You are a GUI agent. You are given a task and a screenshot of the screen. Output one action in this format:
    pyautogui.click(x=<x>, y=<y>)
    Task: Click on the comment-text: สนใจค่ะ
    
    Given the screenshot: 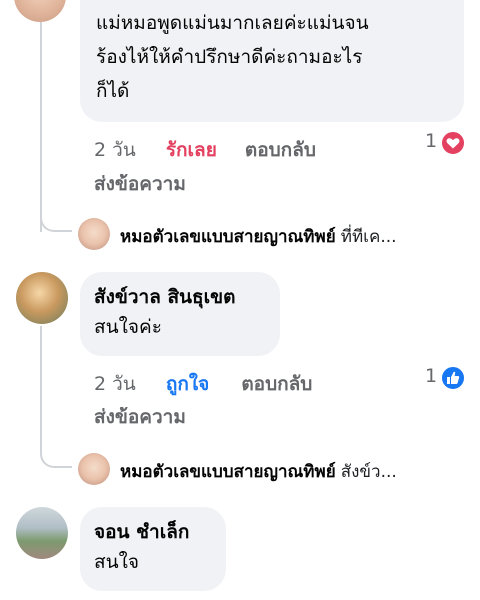 What is the action you would take?
    pyautogui.click(x=128, y=327)
    